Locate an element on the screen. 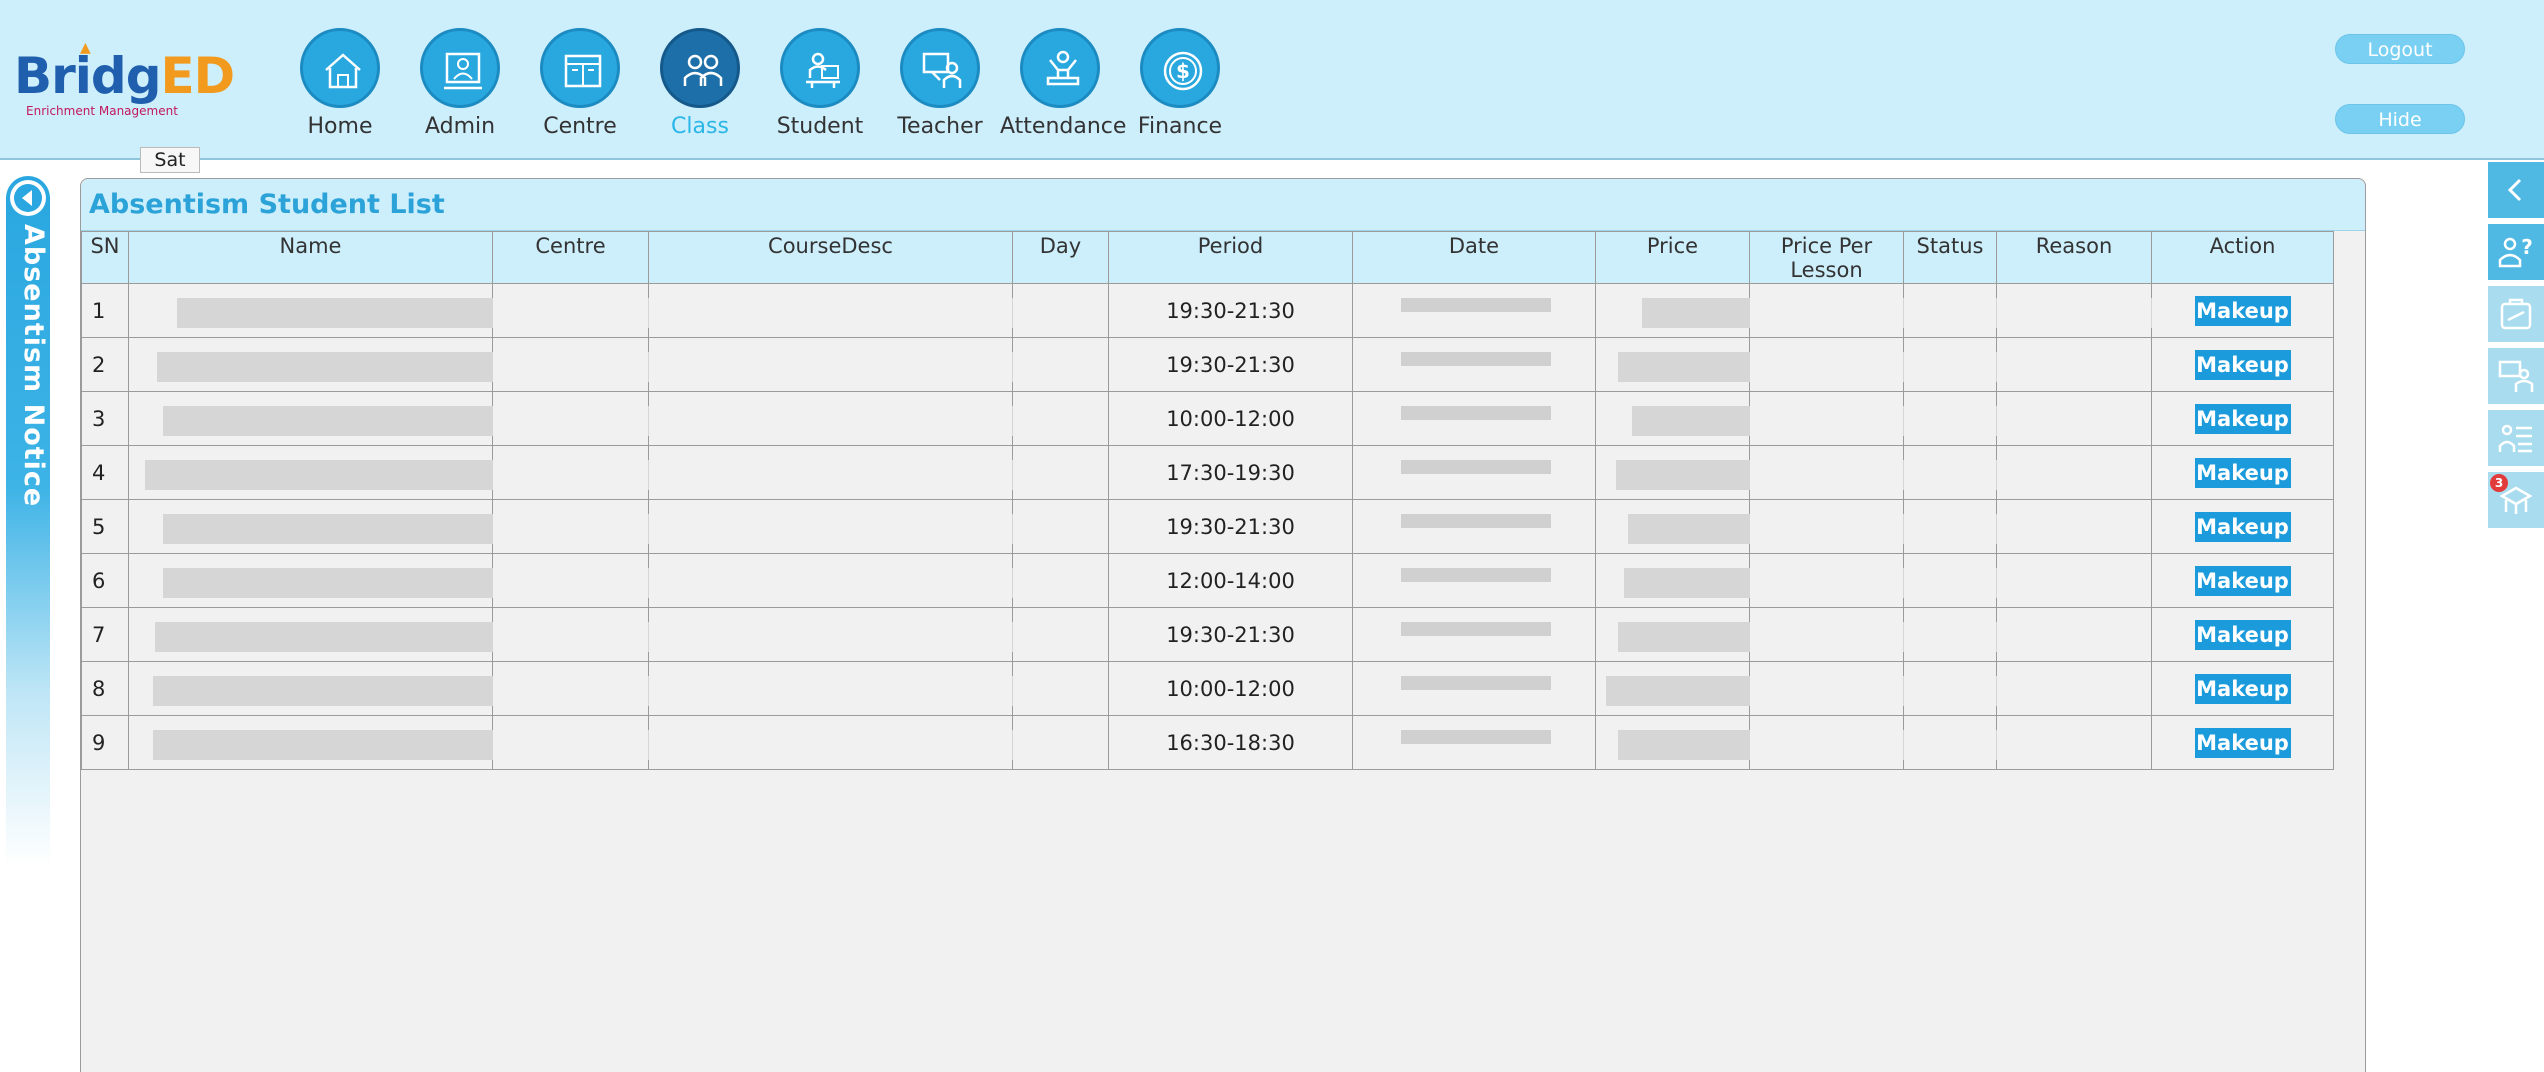 The width and height of the screenshot is (2544, 1072). nav-label-admin: Admin is located at coordinates (460, 126).